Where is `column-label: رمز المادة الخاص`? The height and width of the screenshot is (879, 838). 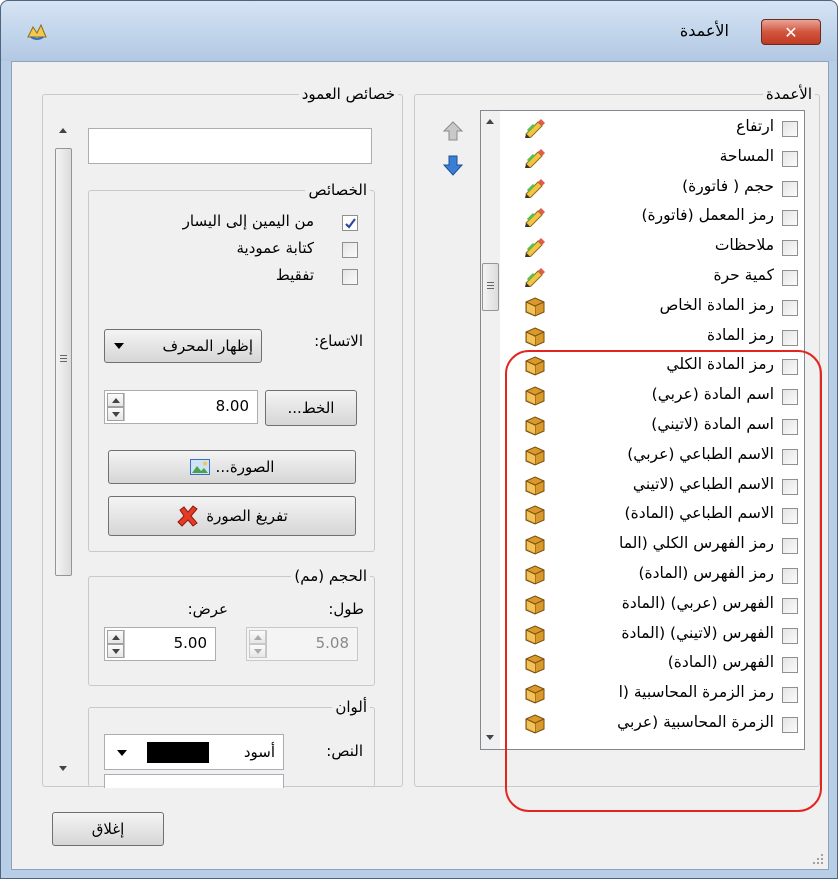
column-label: رمز المادة الخاص is located at coordinates (716, 304).